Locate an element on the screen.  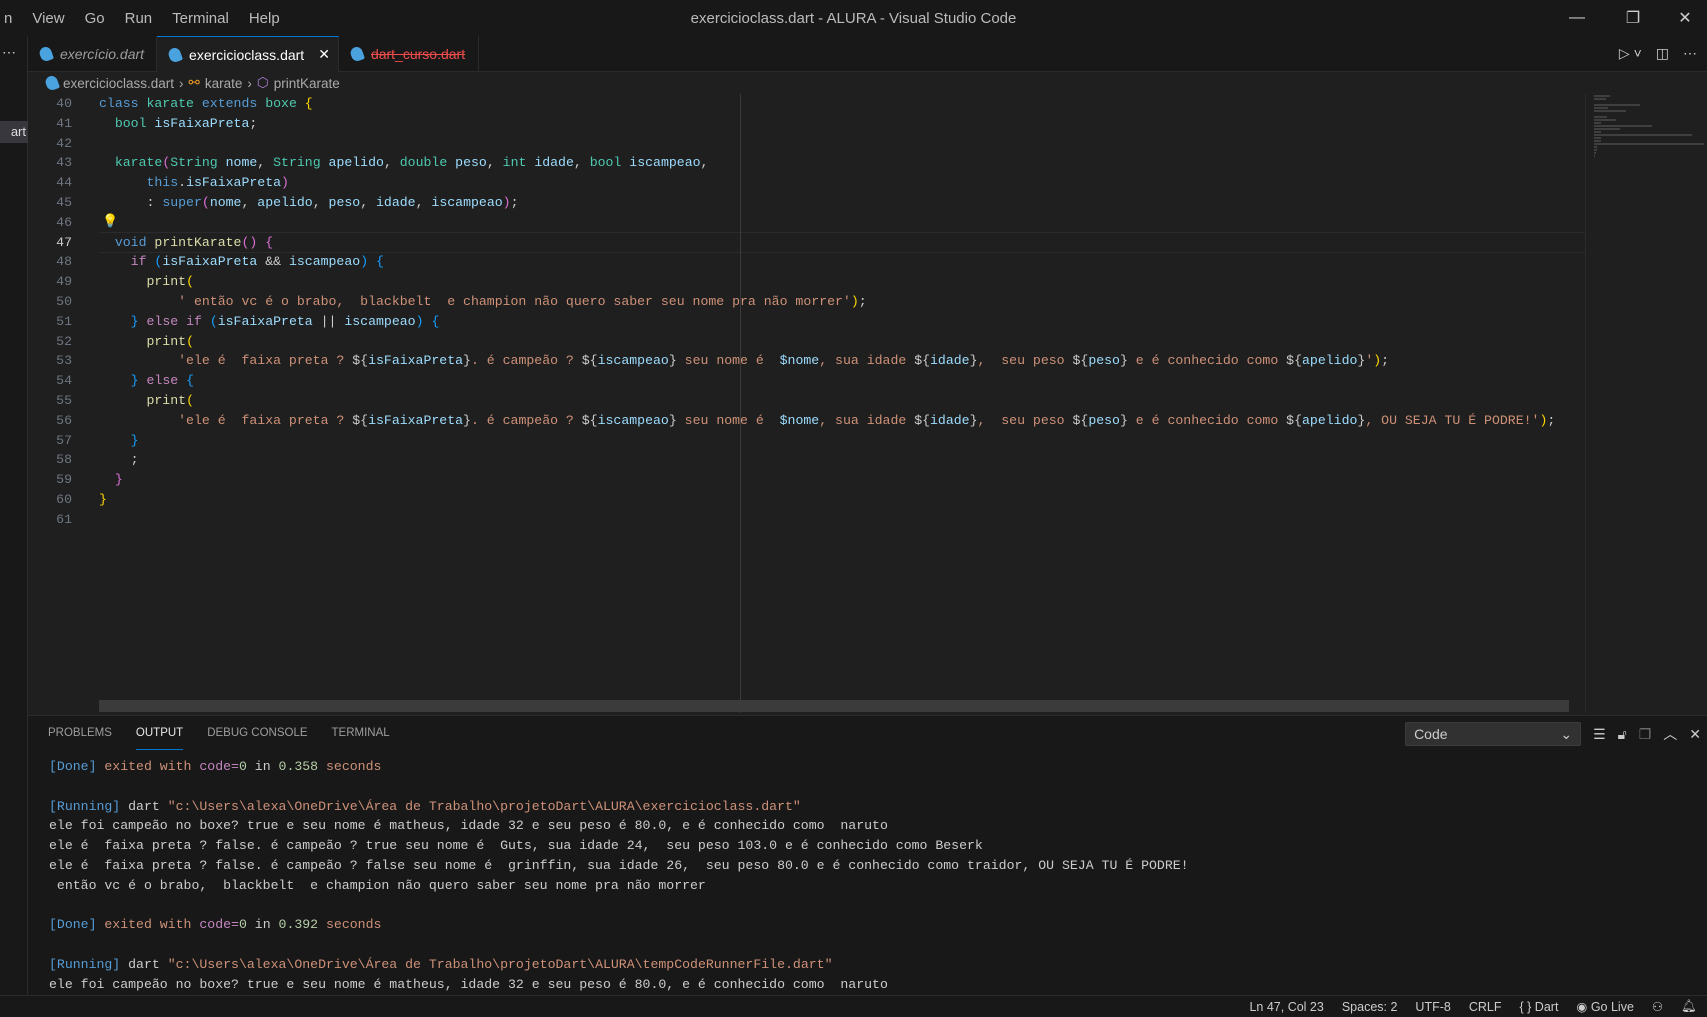
token: double is located at coordinates (427, 163).